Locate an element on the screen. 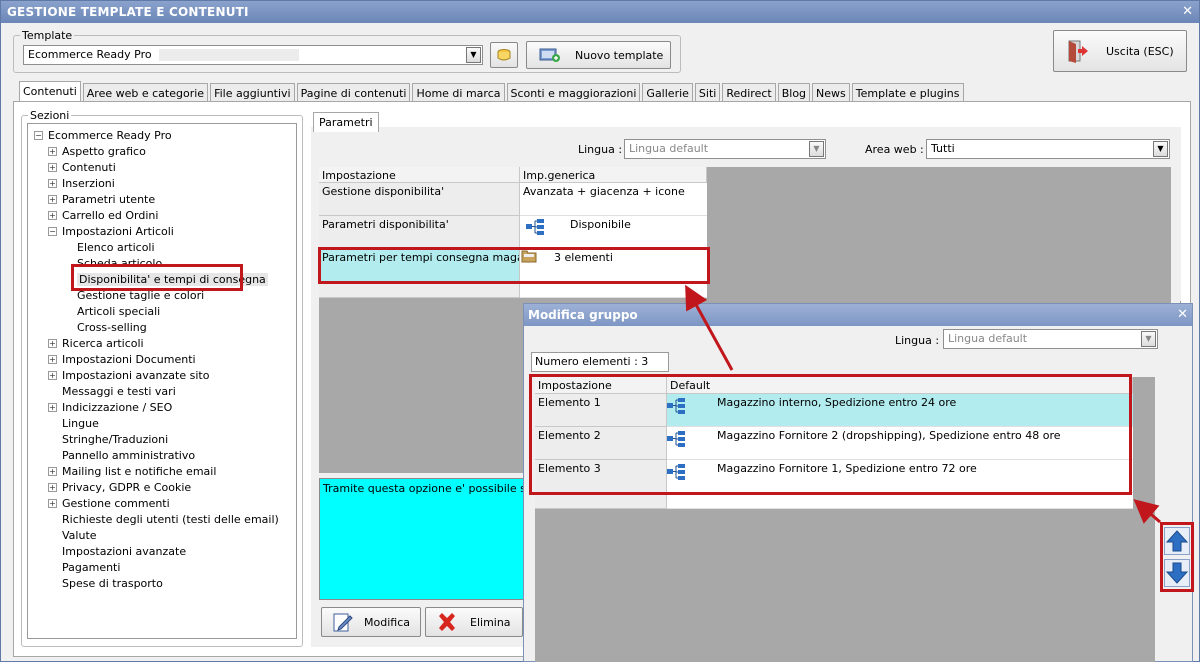  tab-home-marca: Home di marca is located at coordinates (458, 92).